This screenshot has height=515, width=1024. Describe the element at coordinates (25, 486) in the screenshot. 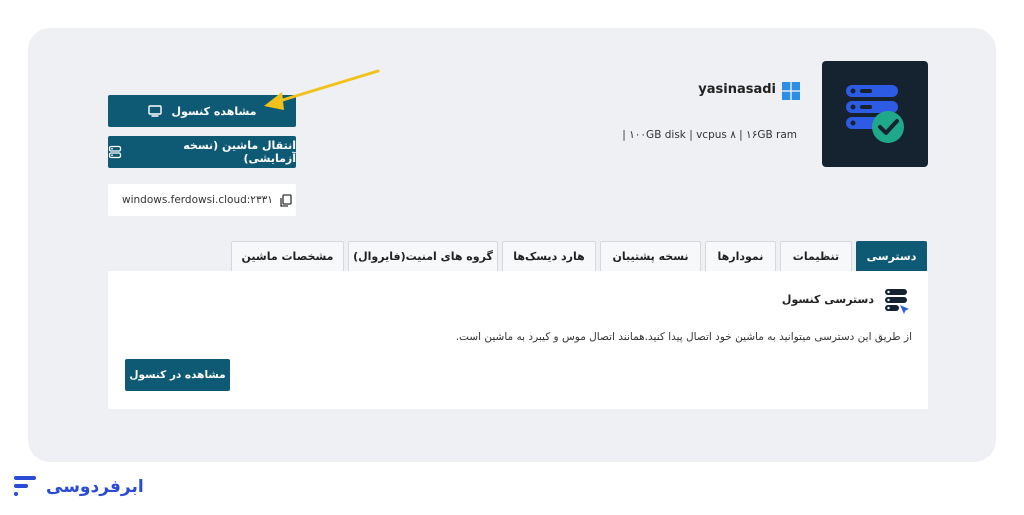

I see `brand-mark-icon` at that location.